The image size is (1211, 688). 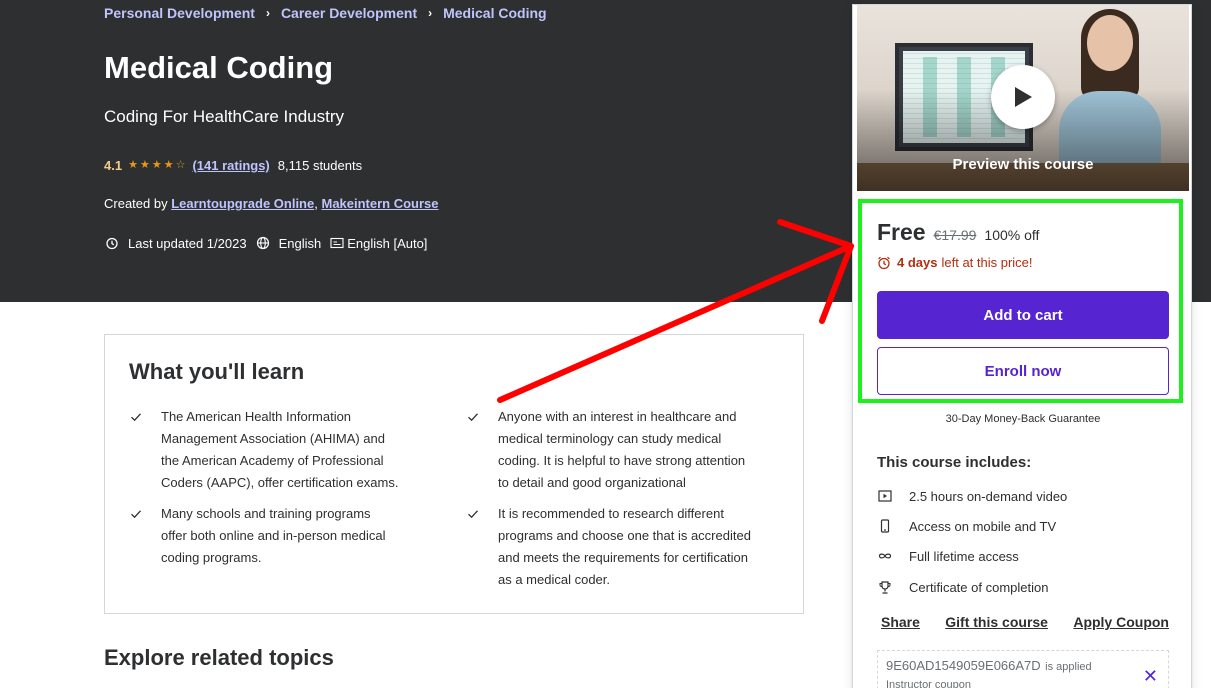 What do you see at coordinates (349, 13) in the screenshot?
I see `breadcrumb-item-career-development: Career Development` at bounding box center [349, 13].